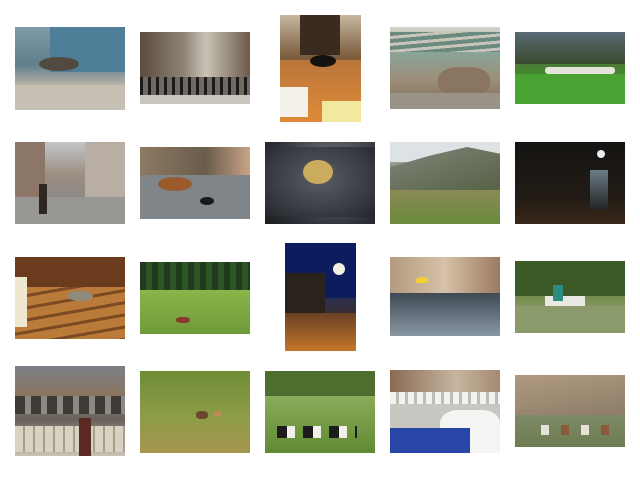 Image resolution: width=640 pixels, height=480 pixels. I want to click on thumbnail-grazing-field, so click(195, 412).